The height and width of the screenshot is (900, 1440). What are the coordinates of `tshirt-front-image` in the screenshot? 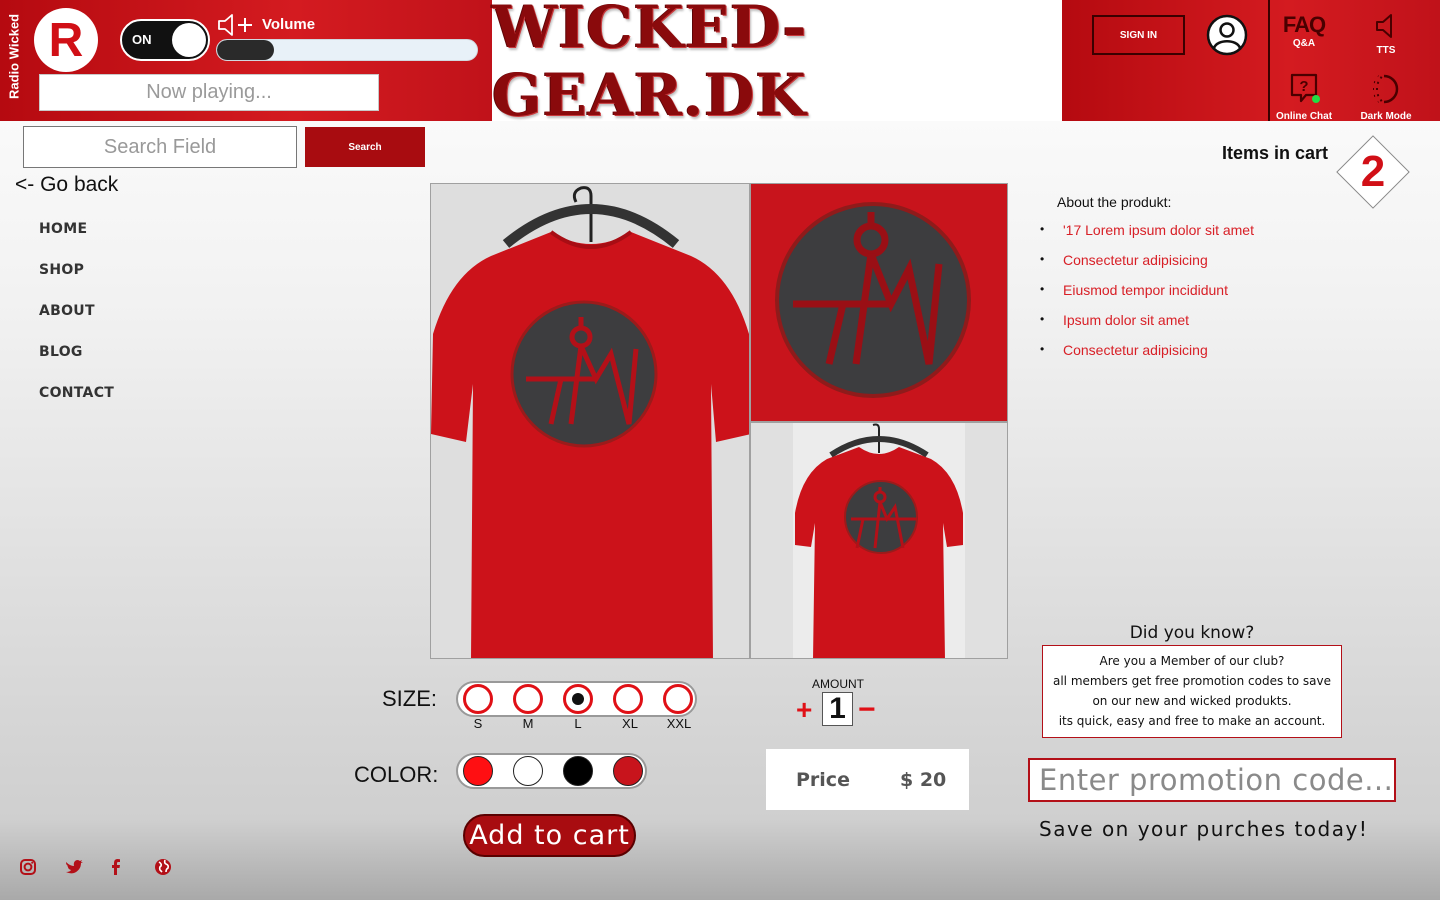 It's located at (590, 421).